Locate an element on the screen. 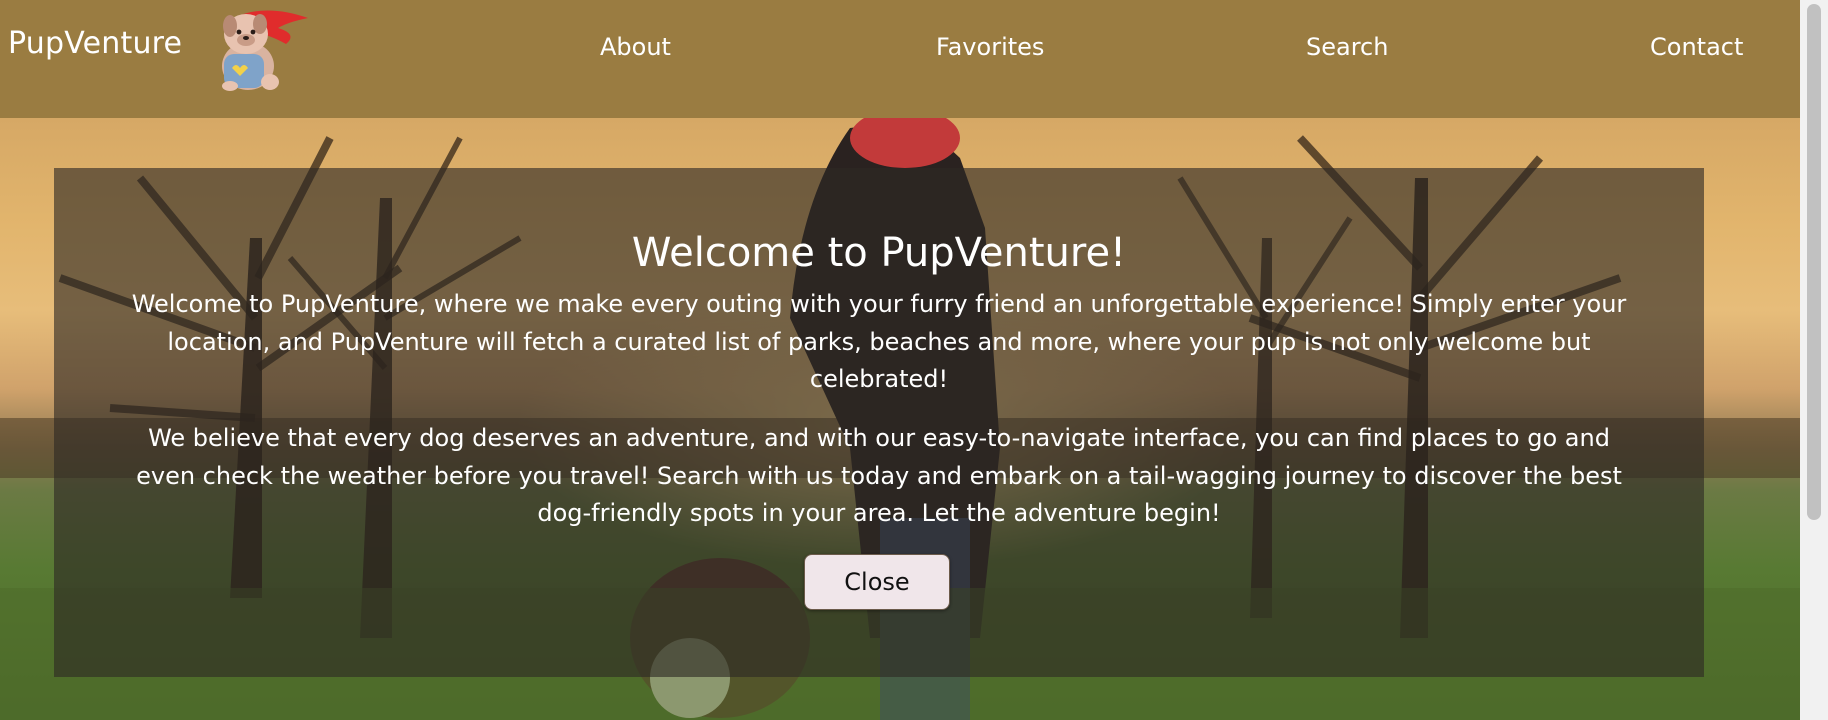 The height and width of the screenshot is (720, 1828). page-scrollbar is located at coordinates (1814, 360).